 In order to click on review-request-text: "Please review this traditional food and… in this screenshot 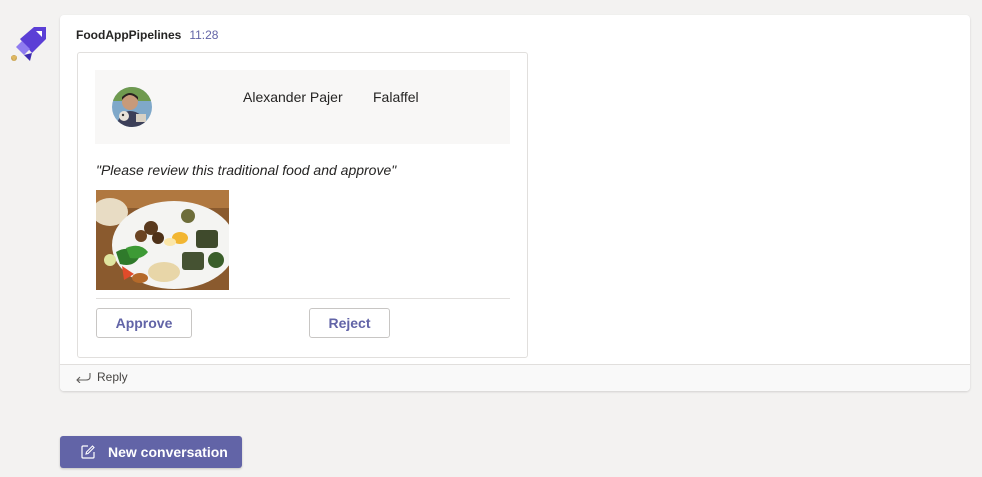, I will do `click(246, 170)`.